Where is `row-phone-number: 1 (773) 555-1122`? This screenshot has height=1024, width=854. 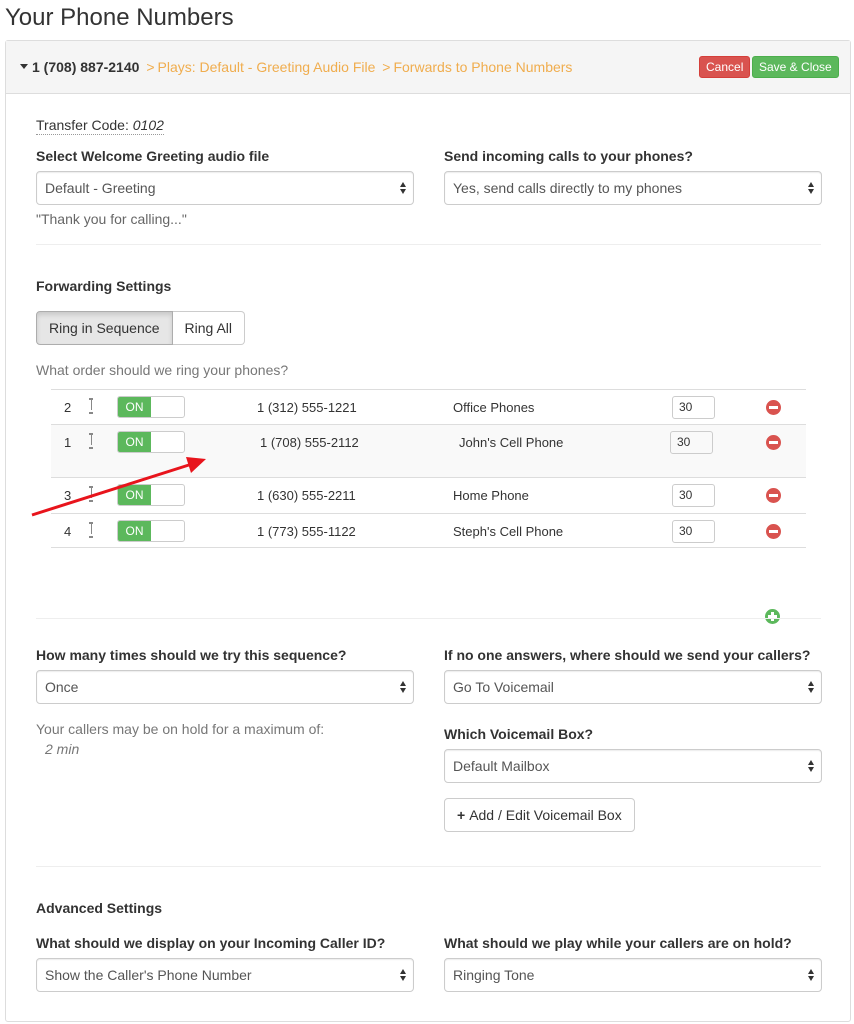
row-phone-number: 1 (773) 555-1122 is located at coordinates (306, 531).